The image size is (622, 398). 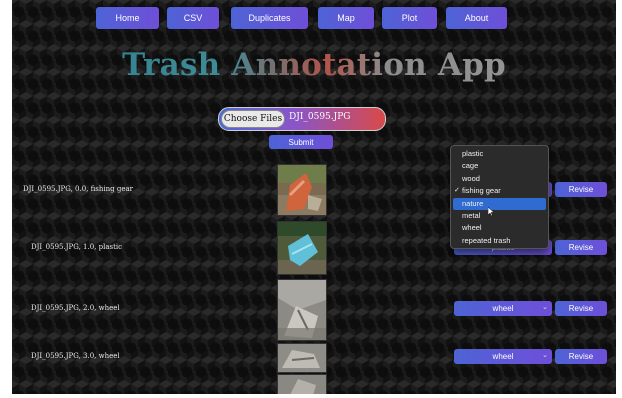 What do you see at coordinates (127, 18) in the screenshot?
I see `nav-home-button: Home` at bounding box center [127, 18].